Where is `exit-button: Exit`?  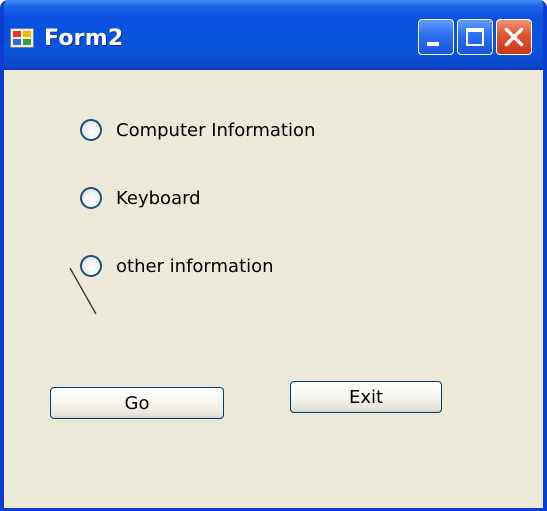 exit-button: Exit is located at coordinates (366, 397).